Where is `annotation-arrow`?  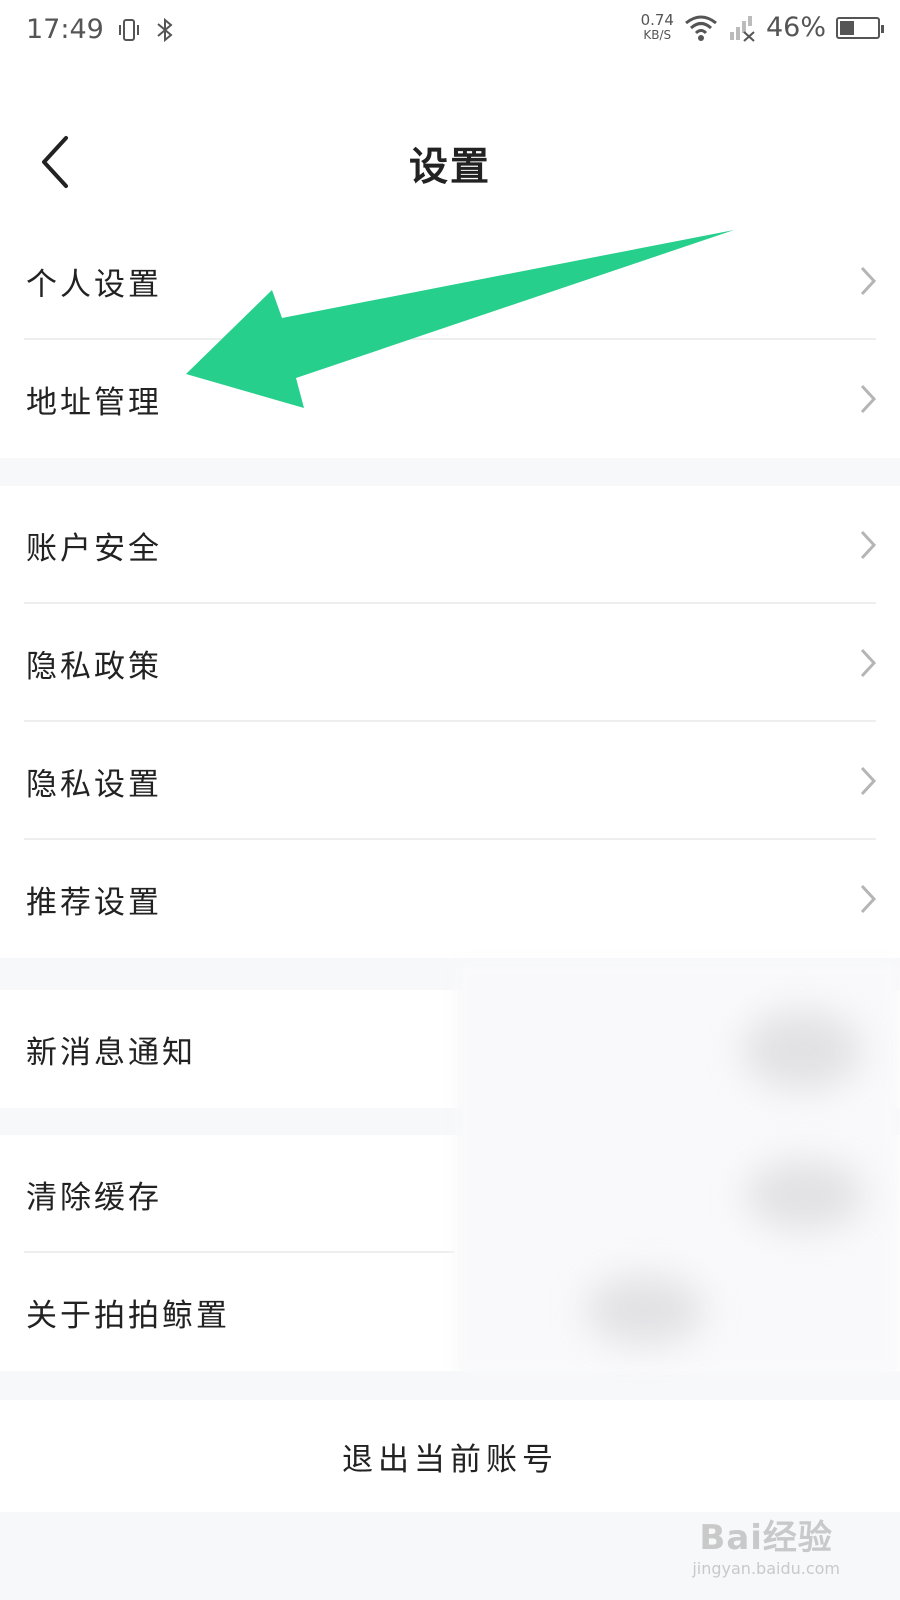 annotation-arrow is located at coordinates (460, 319).